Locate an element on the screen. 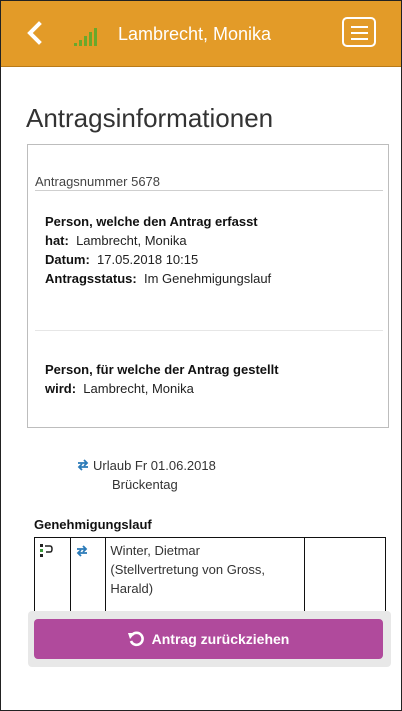 Image resolution: width=402 pixels, height=711 pixels. withdraw-request-label: Antrag zurückziehen is located at coordinates (220, 639).